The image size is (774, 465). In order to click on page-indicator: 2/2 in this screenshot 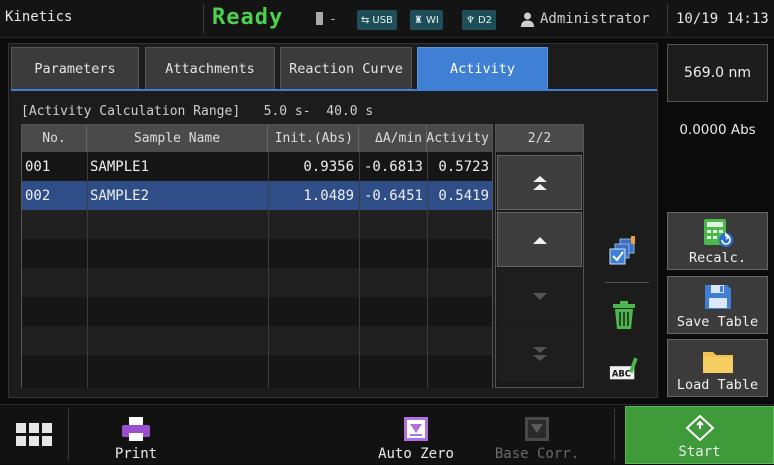, I will do `click(539, 138)`.